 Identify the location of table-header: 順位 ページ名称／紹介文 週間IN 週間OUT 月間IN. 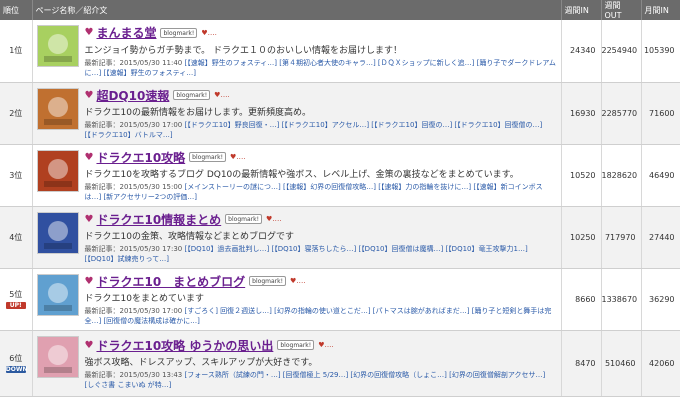
(340, 10).